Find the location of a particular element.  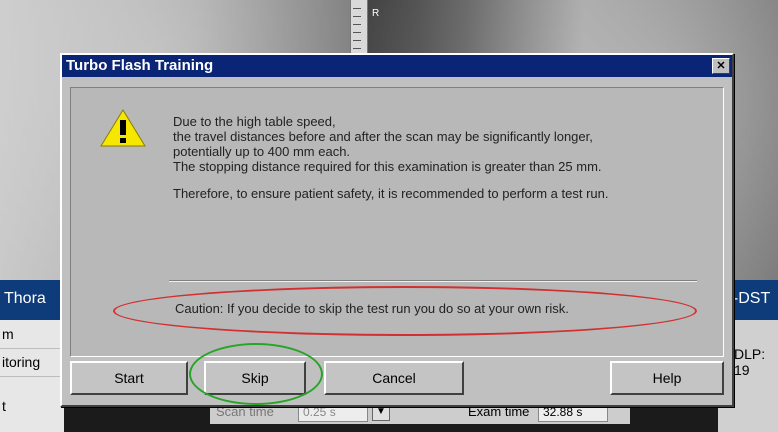

left-menu-item: t is located at coordinates (32, 404).